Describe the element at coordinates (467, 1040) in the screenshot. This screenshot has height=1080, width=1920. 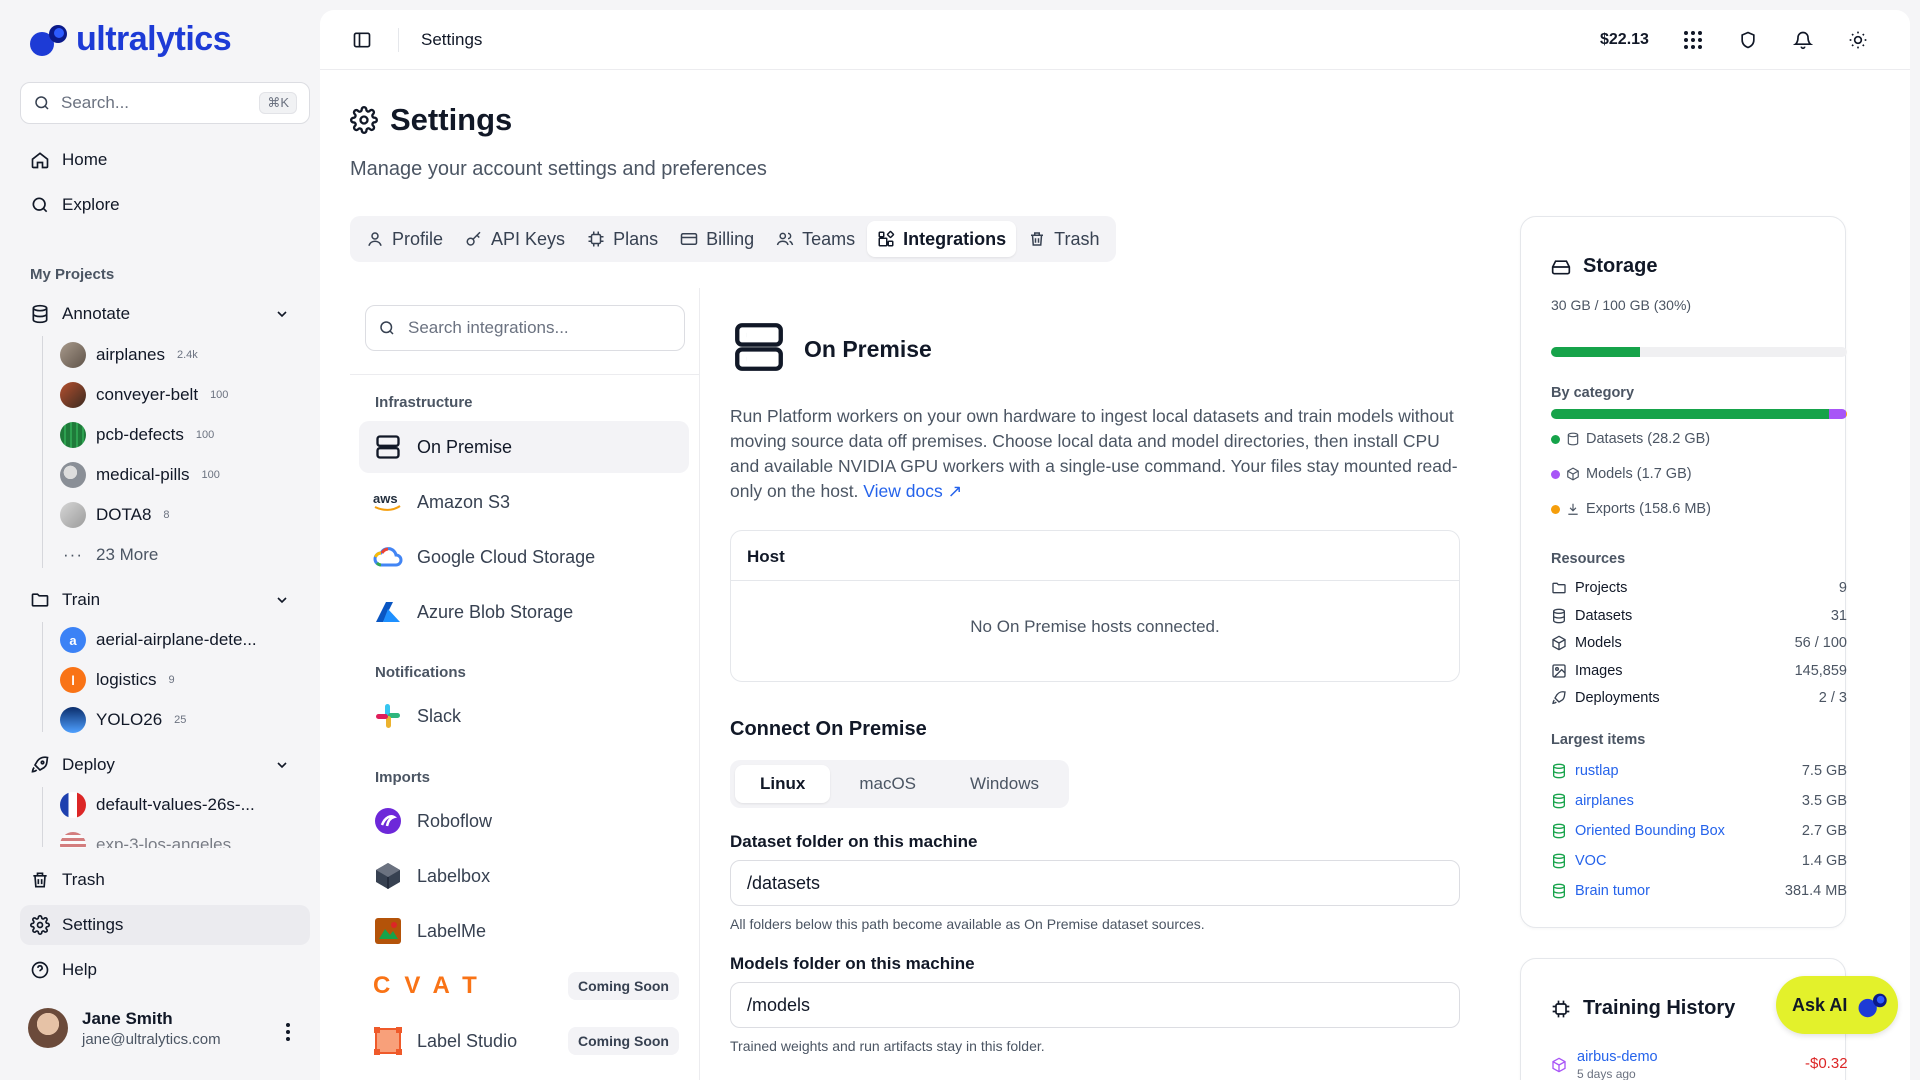
I see `integration-label: Label Studio` at that location.